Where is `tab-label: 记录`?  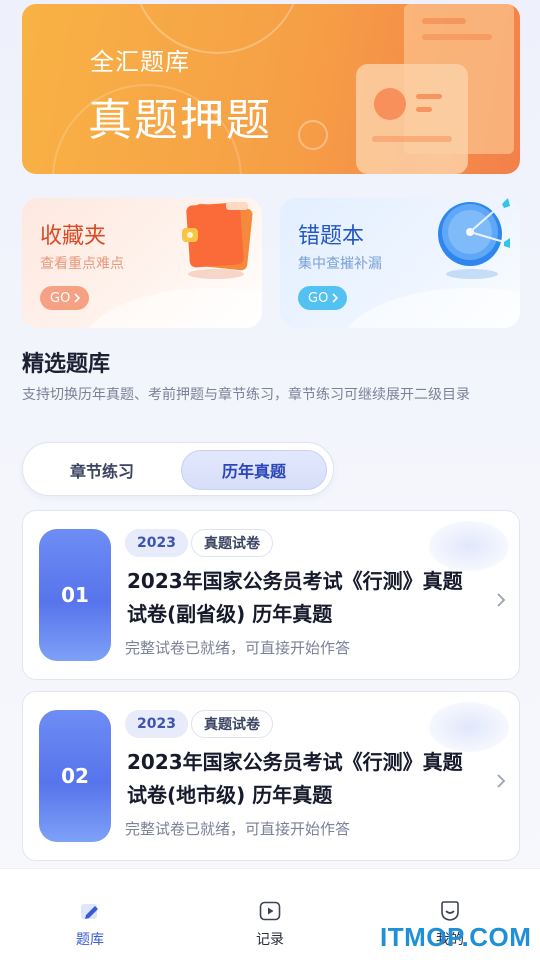 tab-label: 记录 is located at coordinates (270, 940).